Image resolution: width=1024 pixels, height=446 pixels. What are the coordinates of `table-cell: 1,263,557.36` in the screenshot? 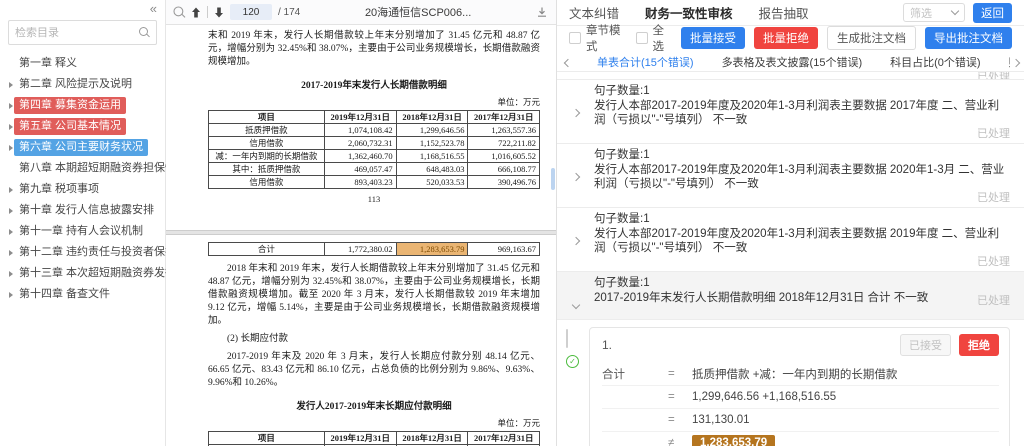 It's located at (503, 130).